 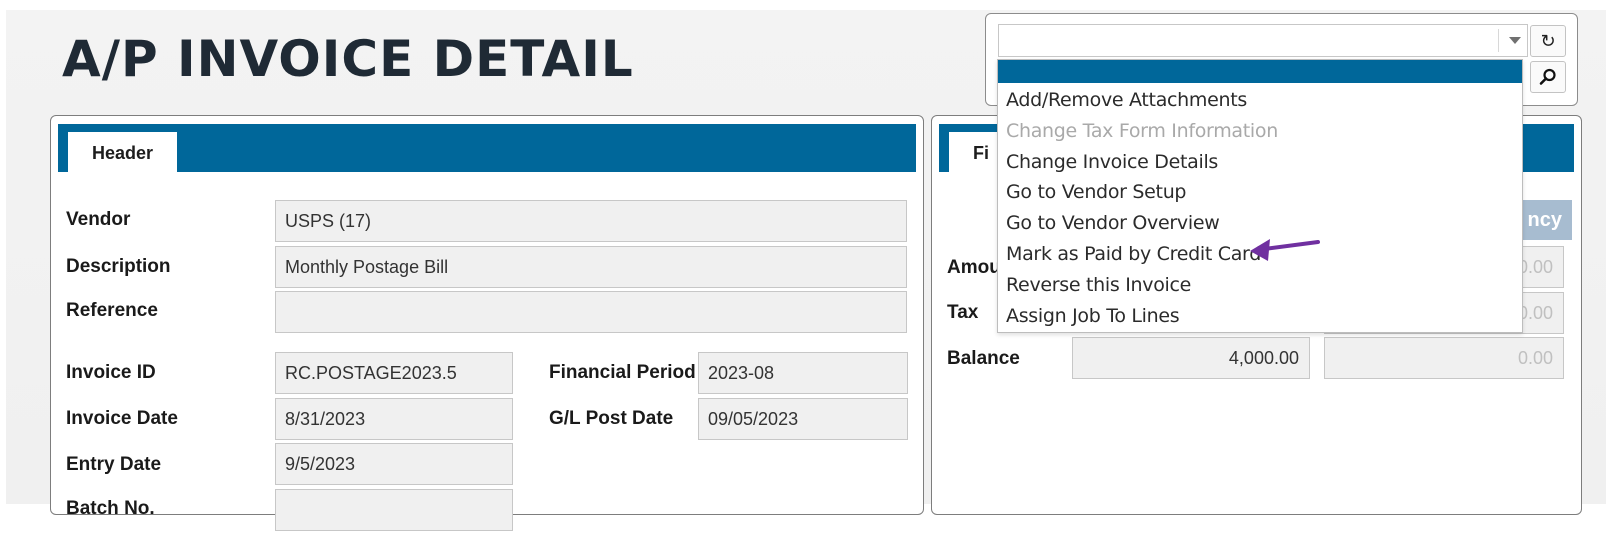 I want to click on gl-post-date-label: G/L Post Date, so click(x=611, y=418).